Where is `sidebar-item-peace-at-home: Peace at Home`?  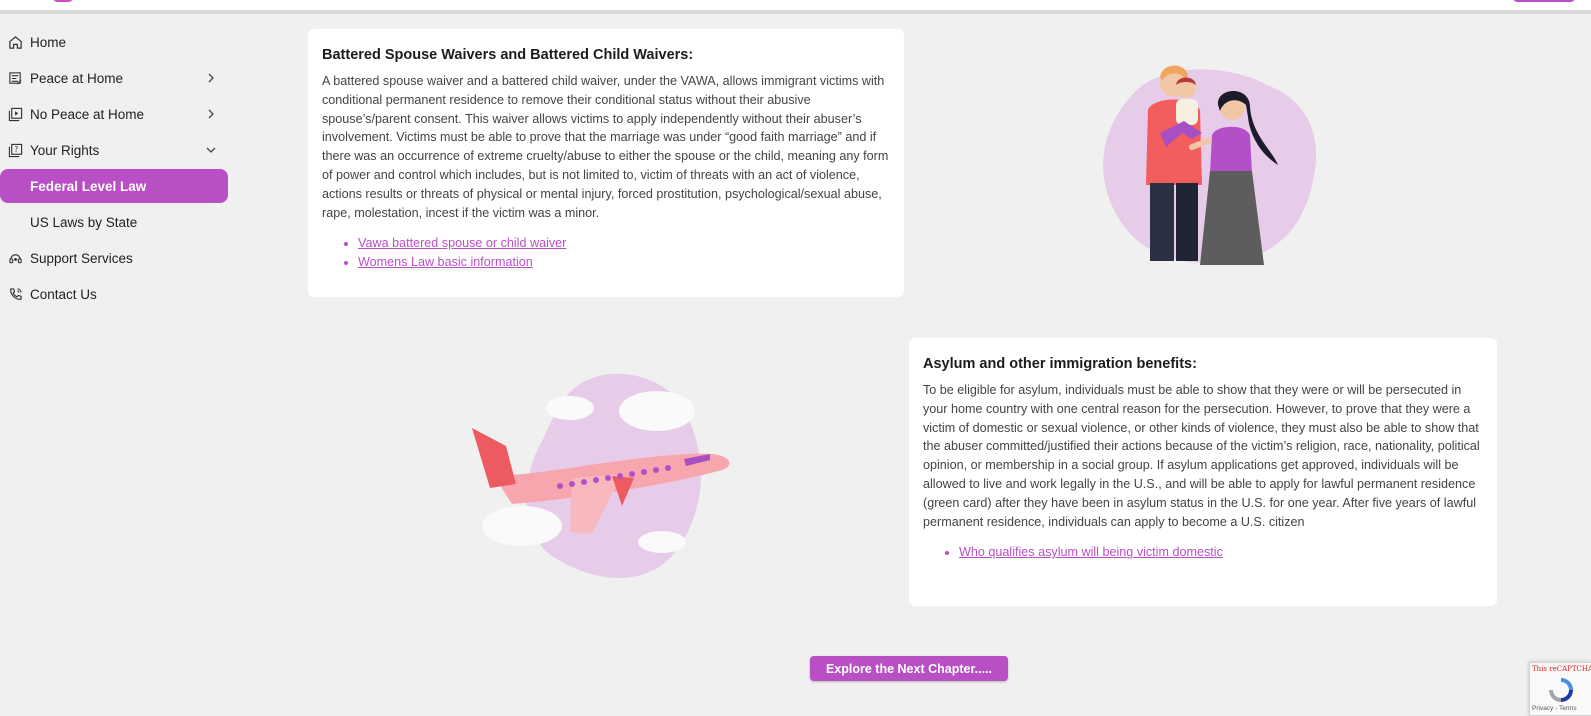
sidebar-item-peace-at-home: Peace at Home is located at coordinates (116, 78).